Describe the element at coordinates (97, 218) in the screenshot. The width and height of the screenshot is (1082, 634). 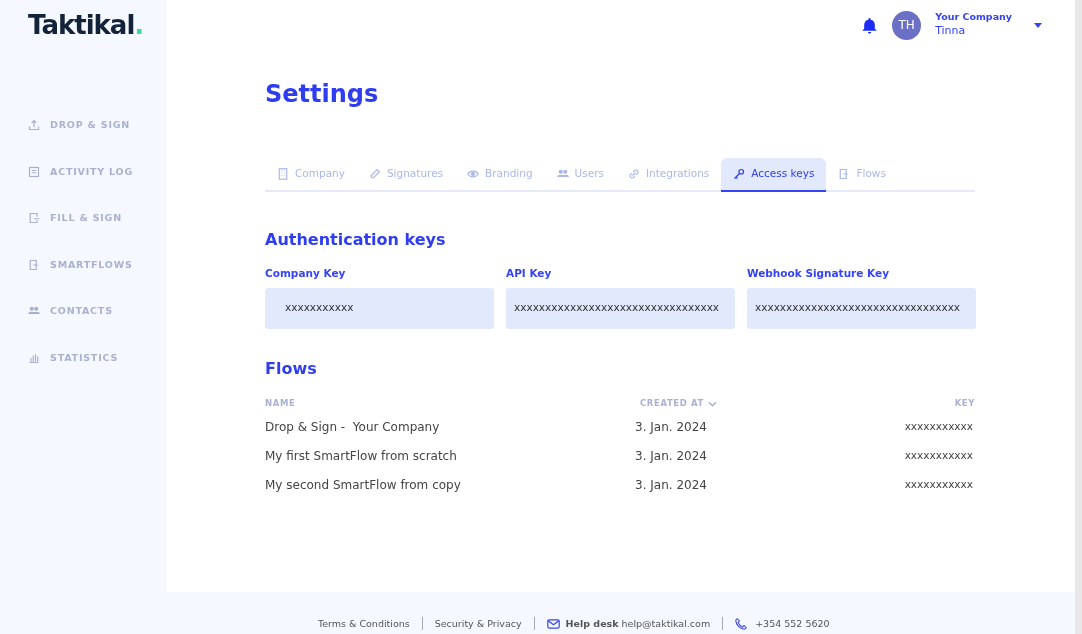
I see `sidebar-item: FILL & SIGN` at that location.